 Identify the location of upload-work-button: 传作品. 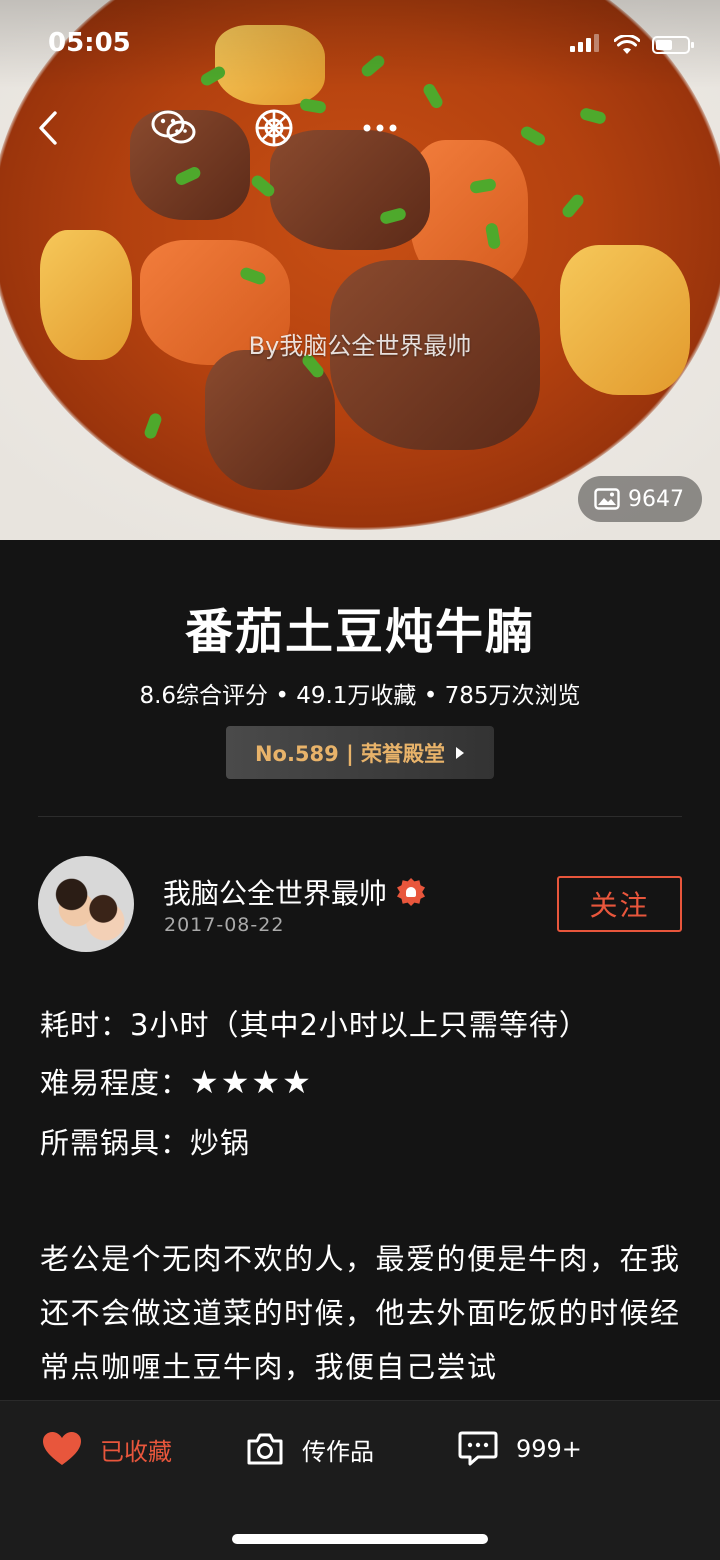
(310, 1449).